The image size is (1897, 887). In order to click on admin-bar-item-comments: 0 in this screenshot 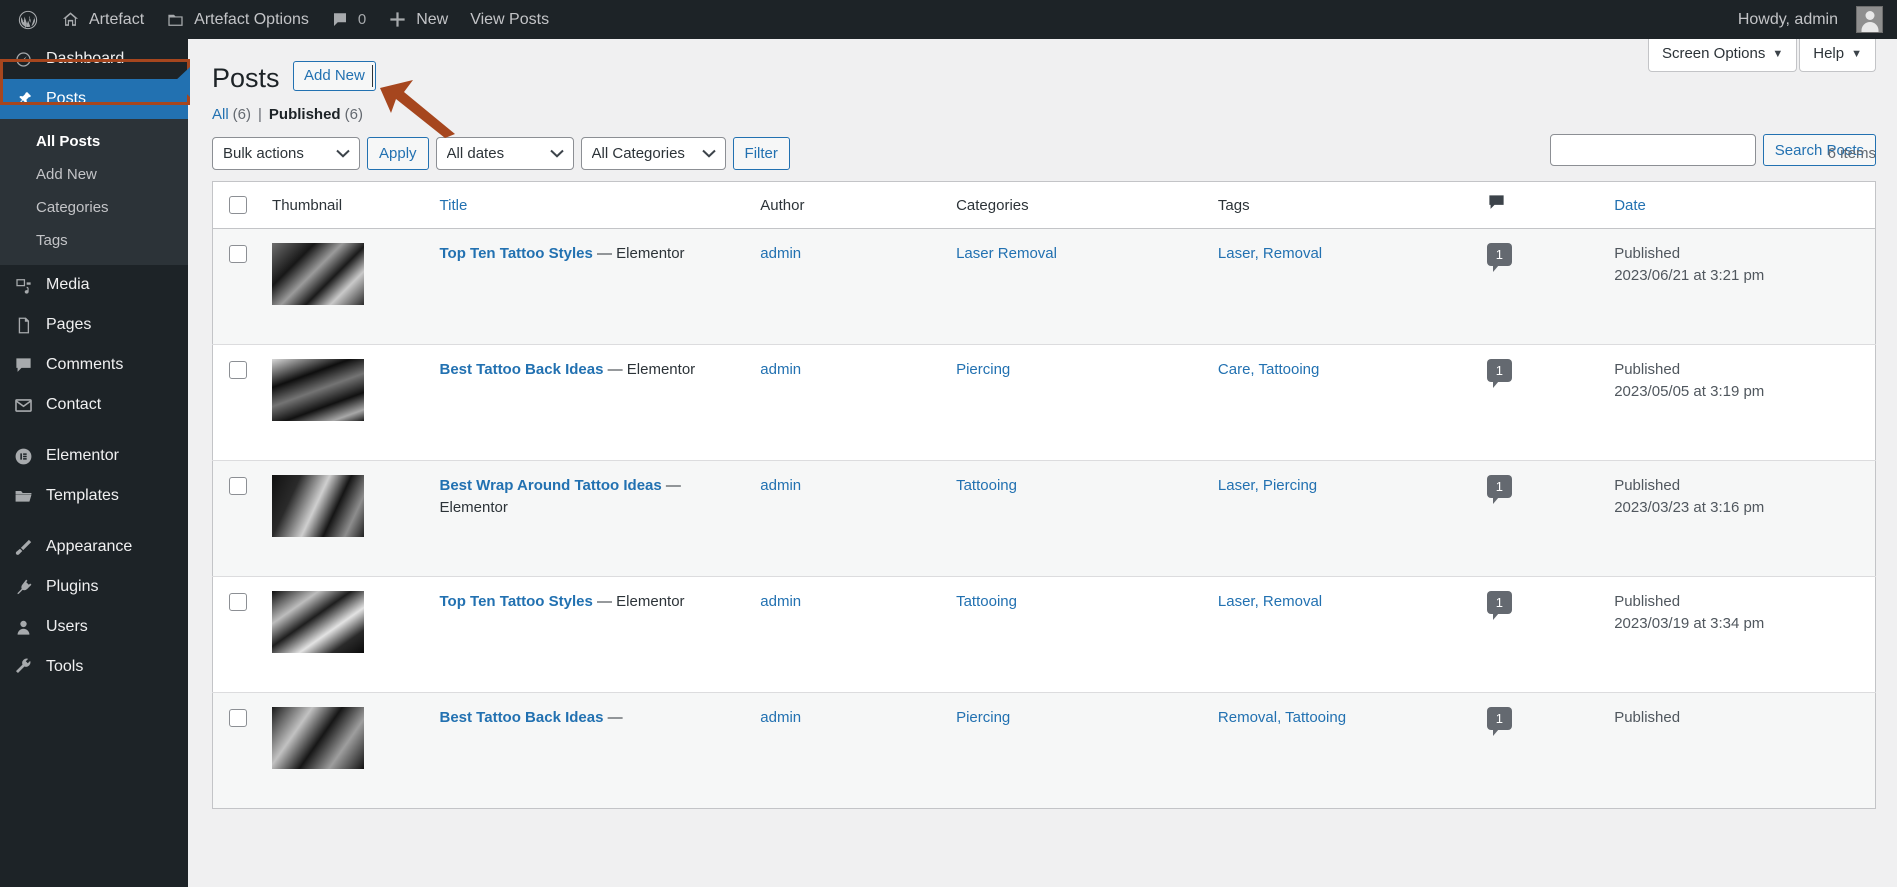, I will do `click(348, 19)`.